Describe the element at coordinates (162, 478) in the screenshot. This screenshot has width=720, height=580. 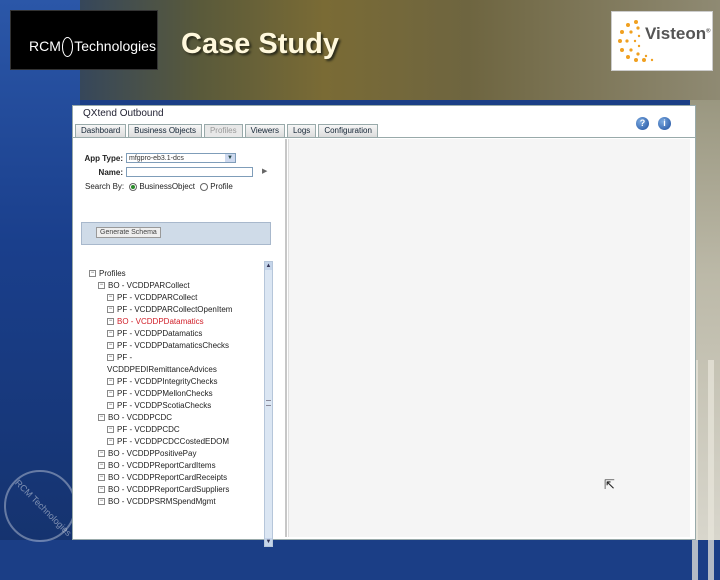
I see `tree-item: − BO - VCDDPReportCardReceipts` at that location.